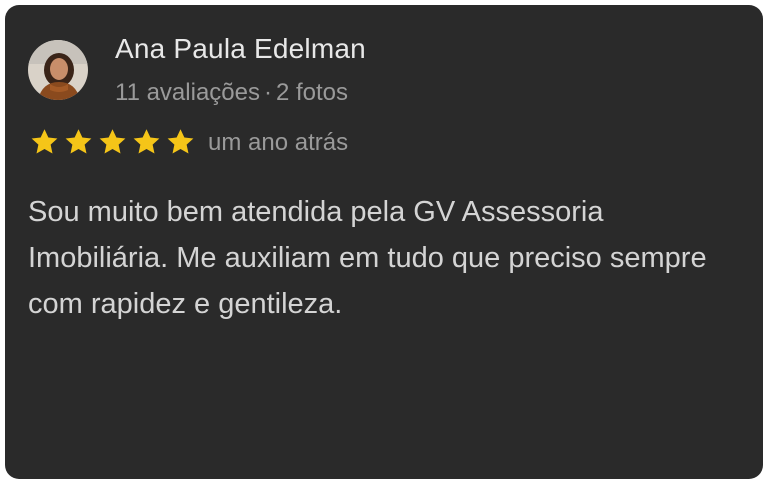 This screenshot has height=484, width=768. I want to click on review-count: 11 avaliações, so click(187, 92).